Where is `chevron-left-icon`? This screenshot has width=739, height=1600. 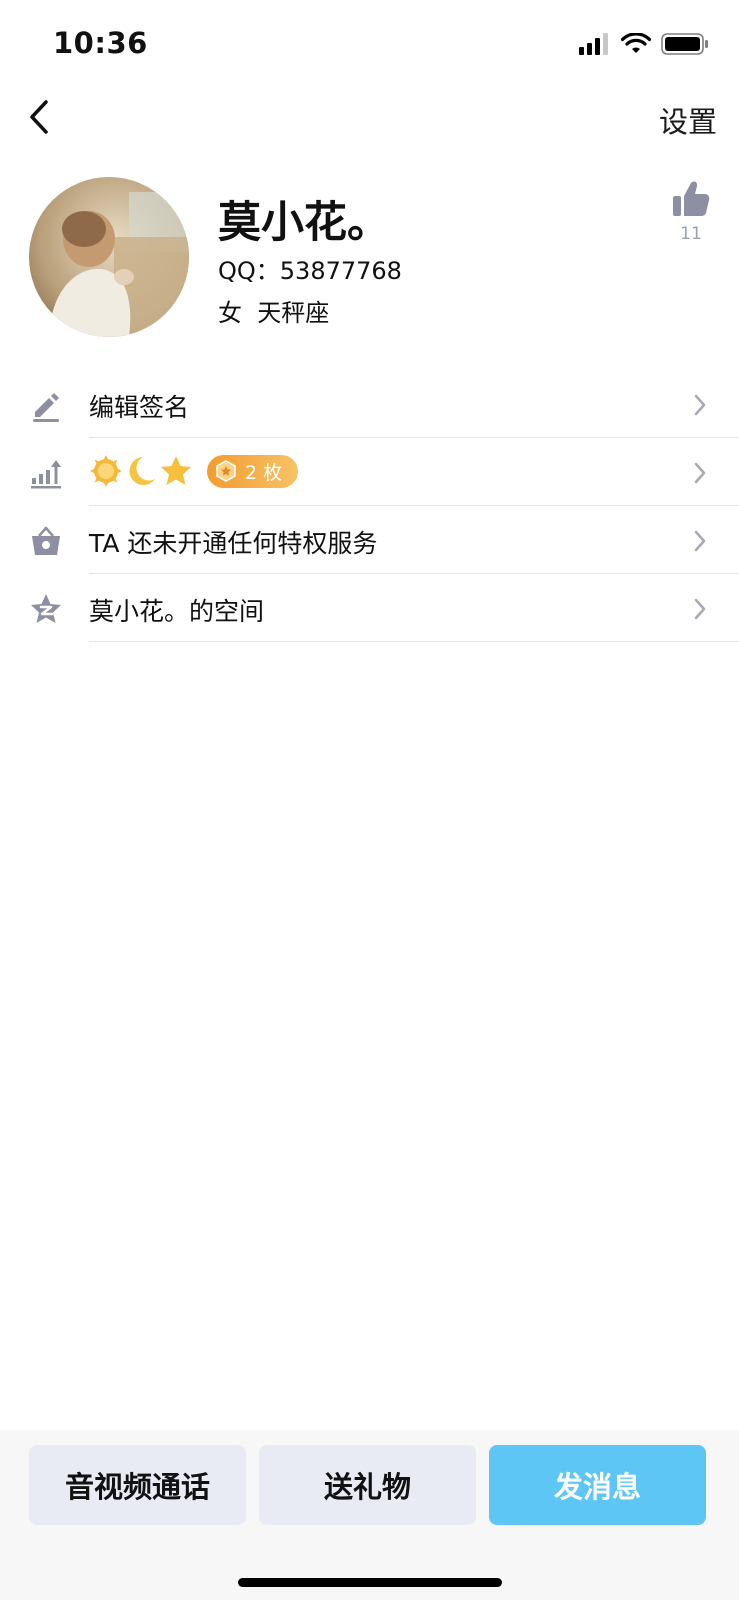 chevron-left-icon is located at coordinates (39, 117).